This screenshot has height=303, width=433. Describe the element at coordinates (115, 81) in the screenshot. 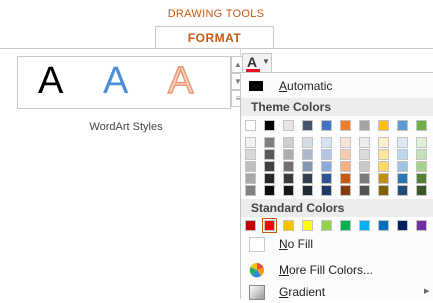

I see `wordart-style-blue: A` at that location.